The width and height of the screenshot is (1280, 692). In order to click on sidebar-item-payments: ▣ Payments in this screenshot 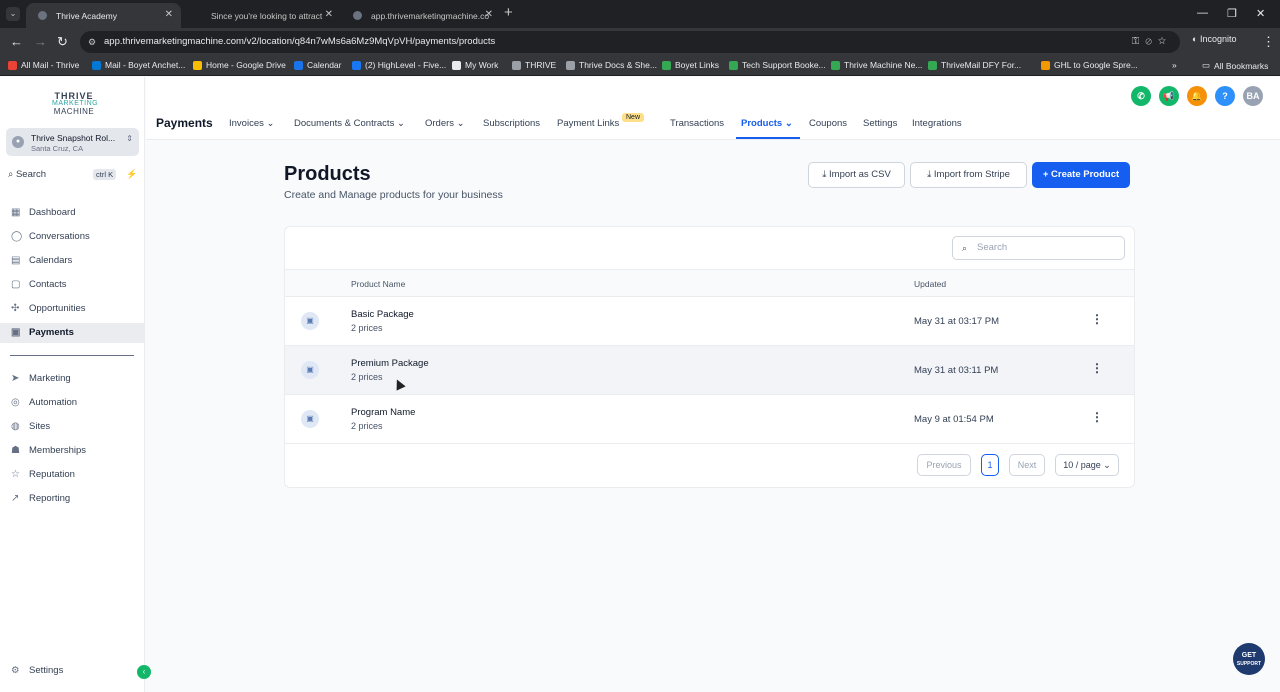, I will do `click(72, 333)`.